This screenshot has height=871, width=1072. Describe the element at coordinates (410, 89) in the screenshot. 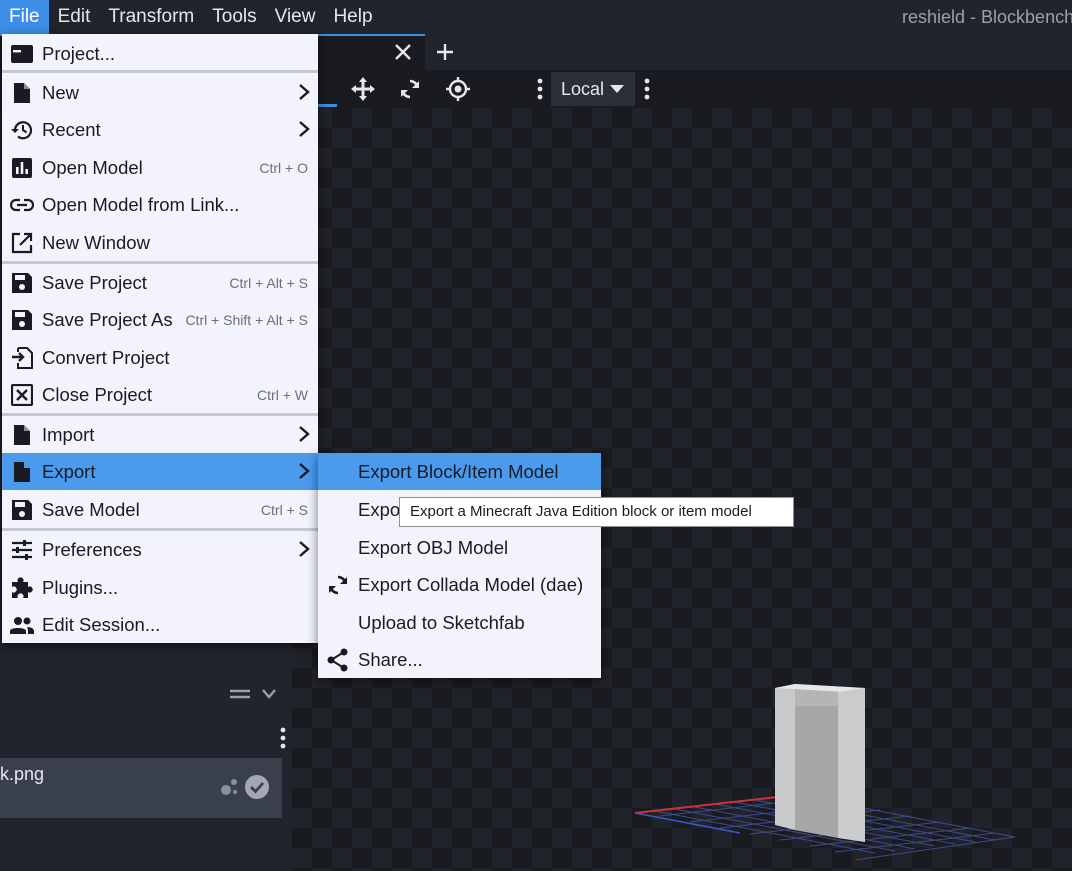

I see `rotate-tool-icon` at that location.